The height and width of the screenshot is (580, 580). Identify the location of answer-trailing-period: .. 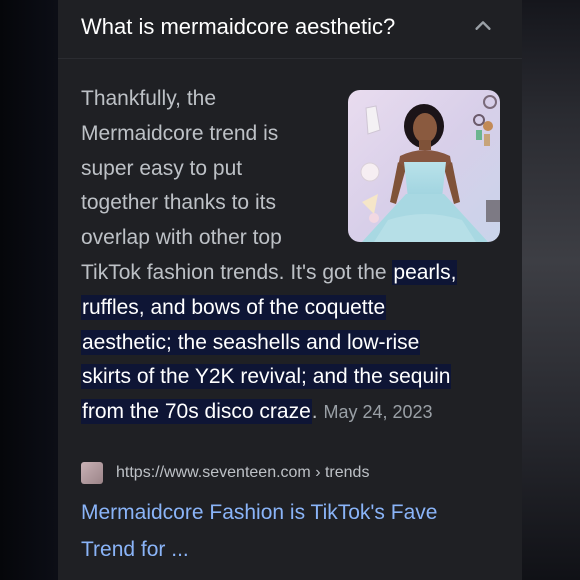
(314, 412).